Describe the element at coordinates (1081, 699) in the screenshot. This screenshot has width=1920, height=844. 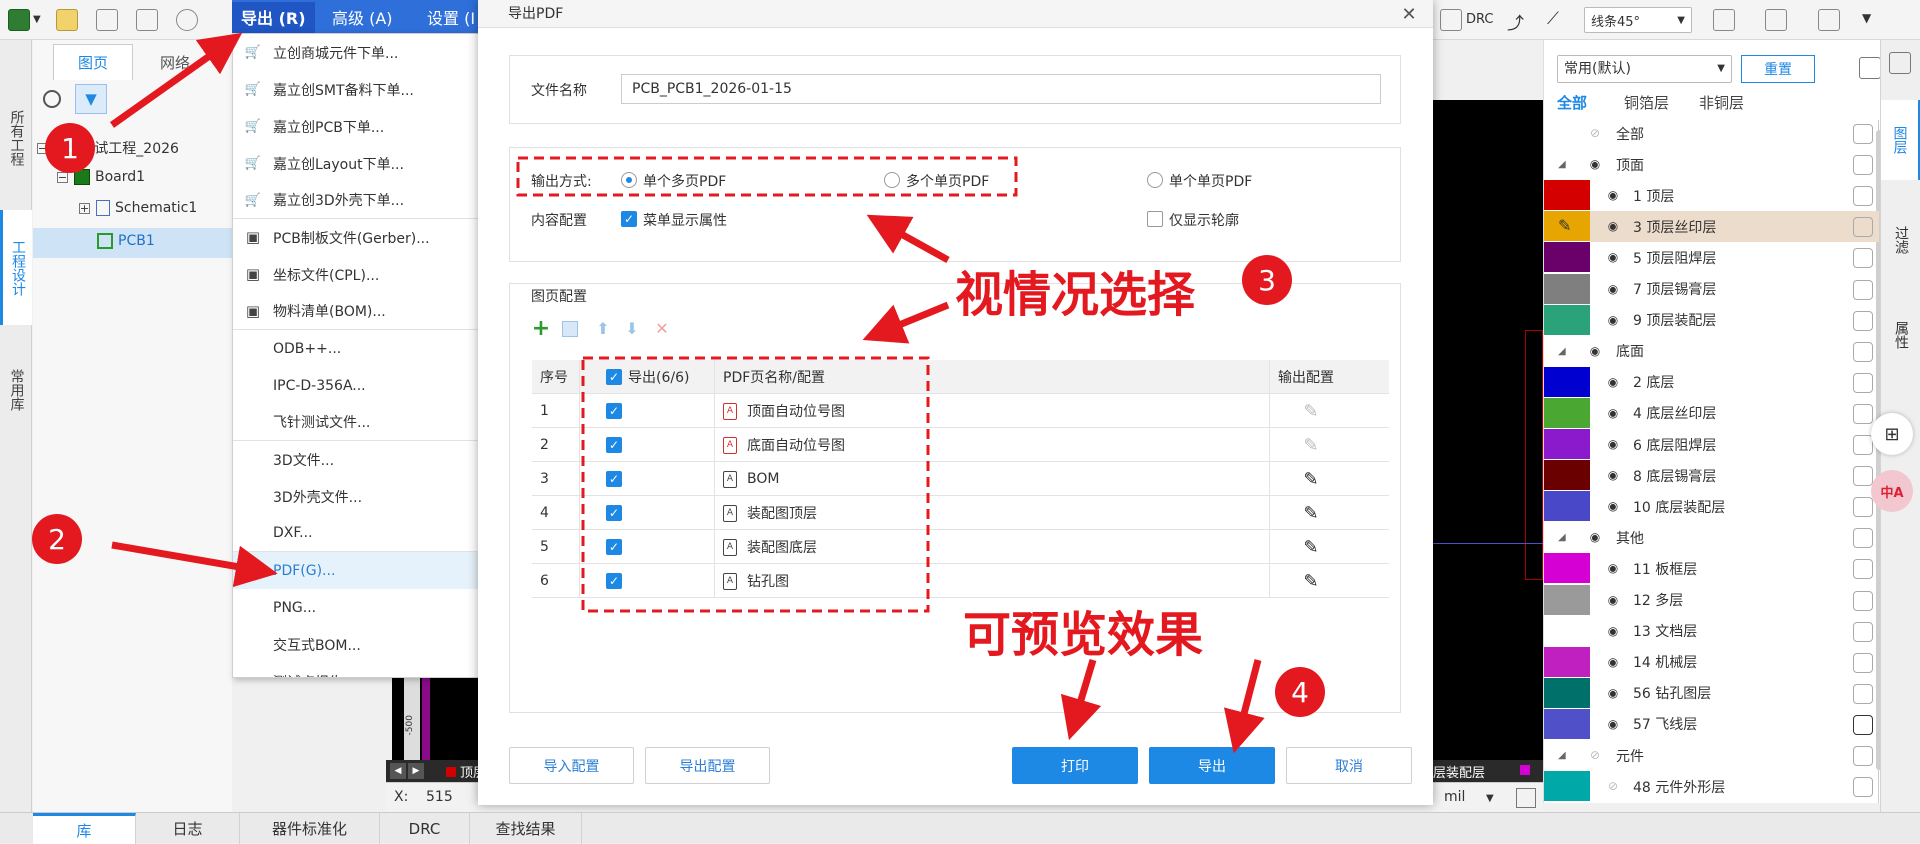
I see `arrow-print` at that location.